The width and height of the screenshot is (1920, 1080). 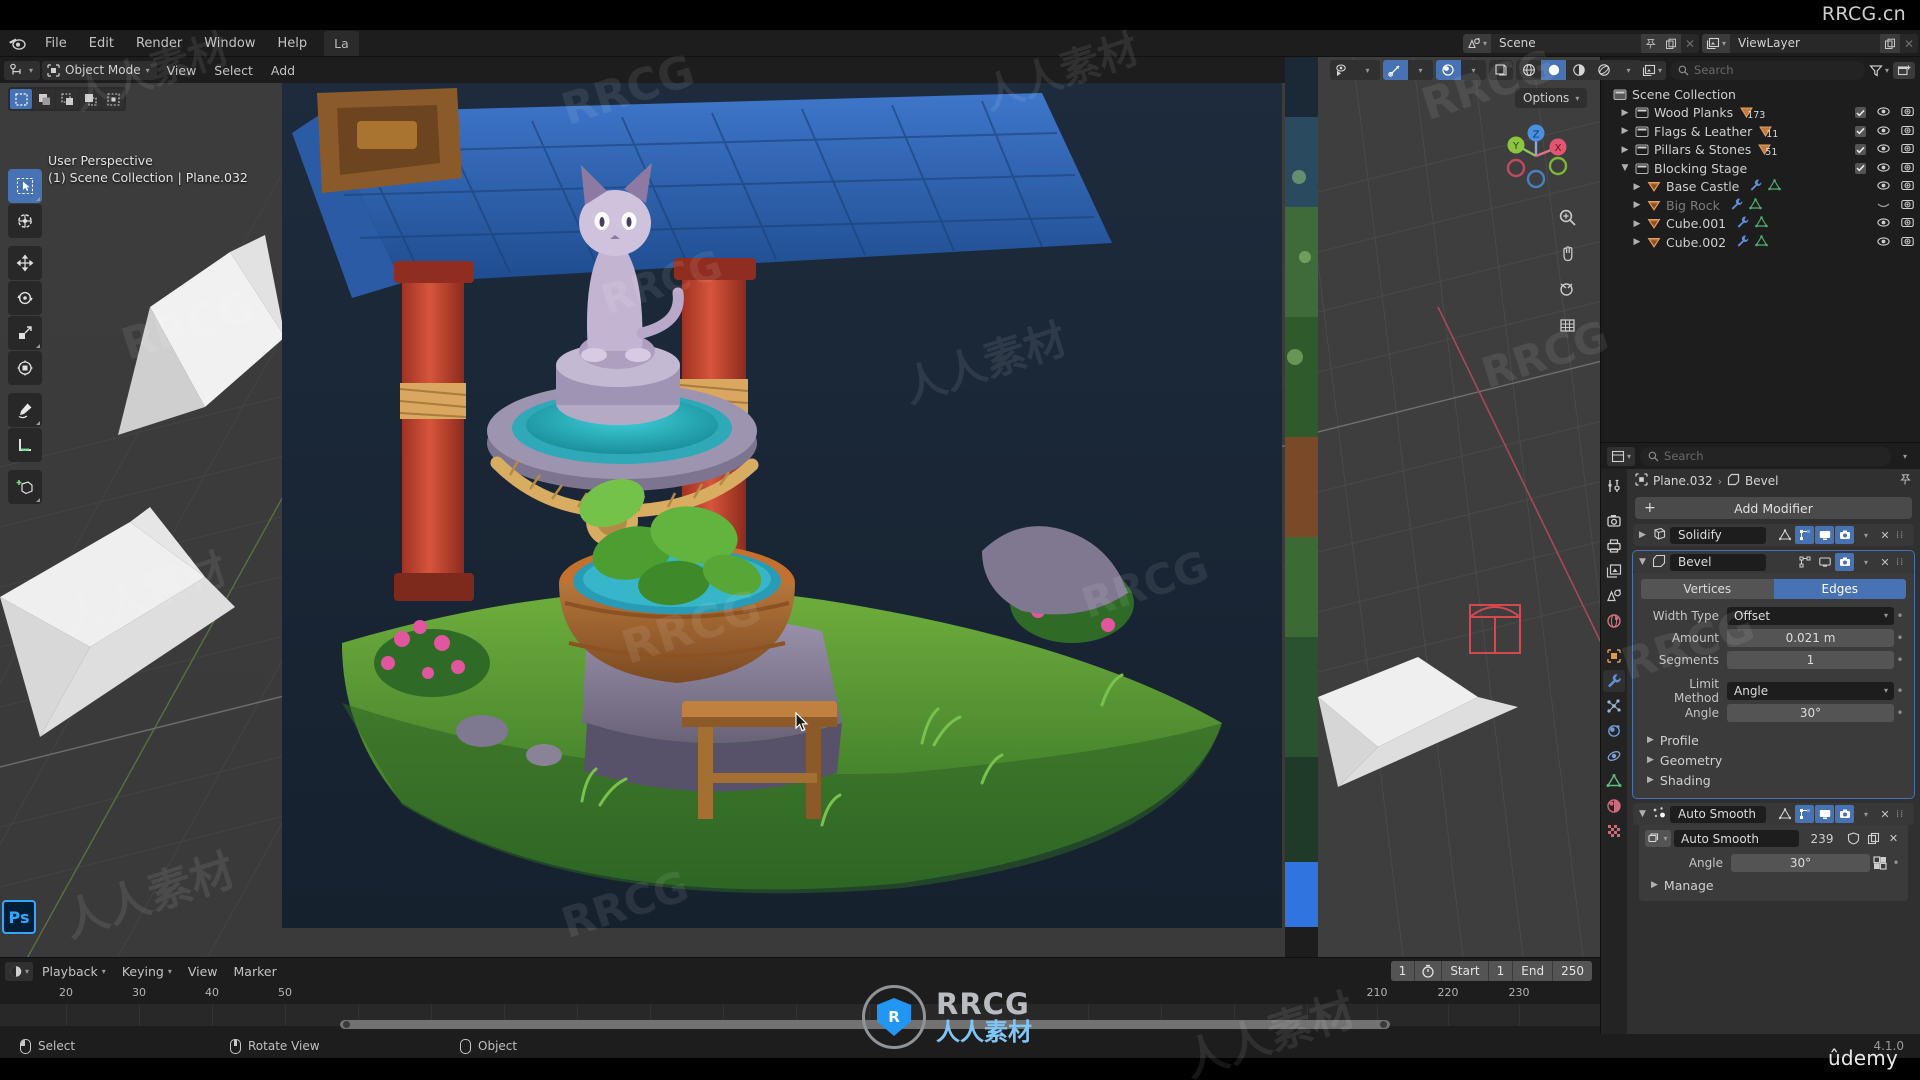 I want to click on unlink-scene-icon: ✕, so click(x=1690, y=43).